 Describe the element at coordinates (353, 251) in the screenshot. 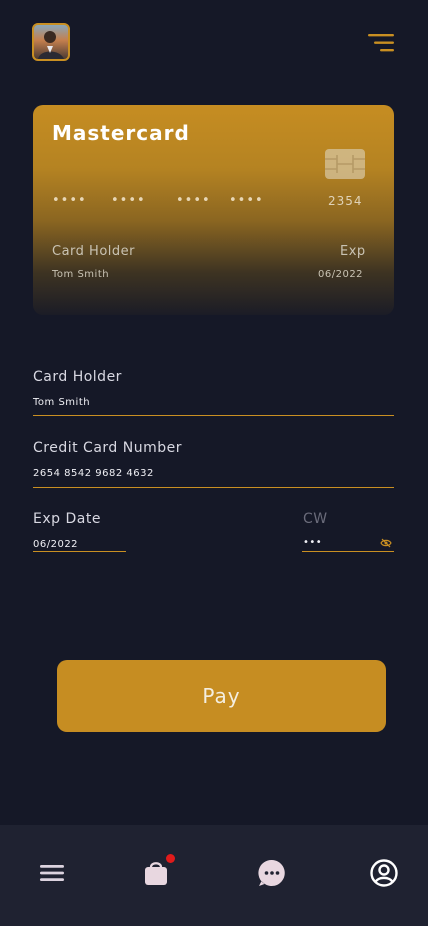

I see `card-exp-label: Exp` at that location.